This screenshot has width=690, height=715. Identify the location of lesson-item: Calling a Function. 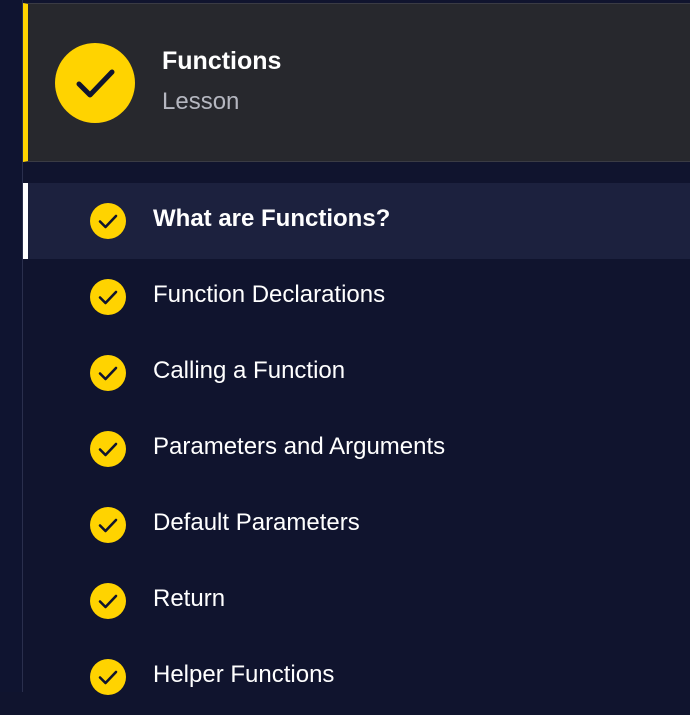
(356, 373).